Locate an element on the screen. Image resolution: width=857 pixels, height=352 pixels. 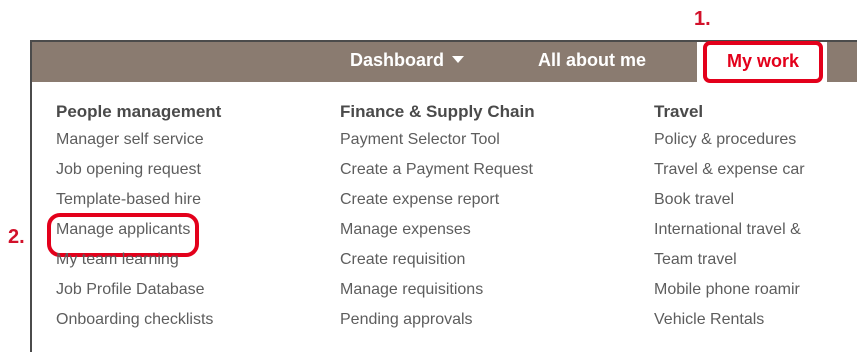
link-team-travel: Team travel is located at coordinates (755, 265).